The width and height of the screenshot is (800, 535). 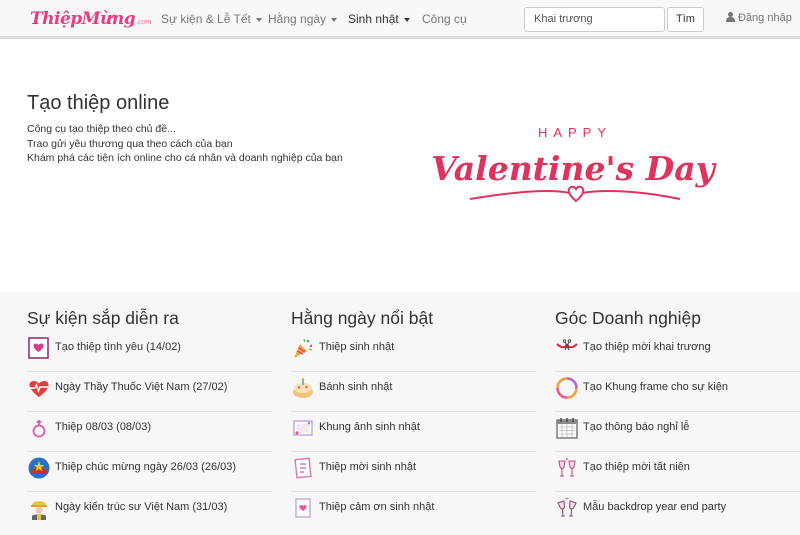 What do you see at coordinates (765, 18) in the screenshot?
I see `login-label: Đăng nhập` at bounding box center [765, 18].